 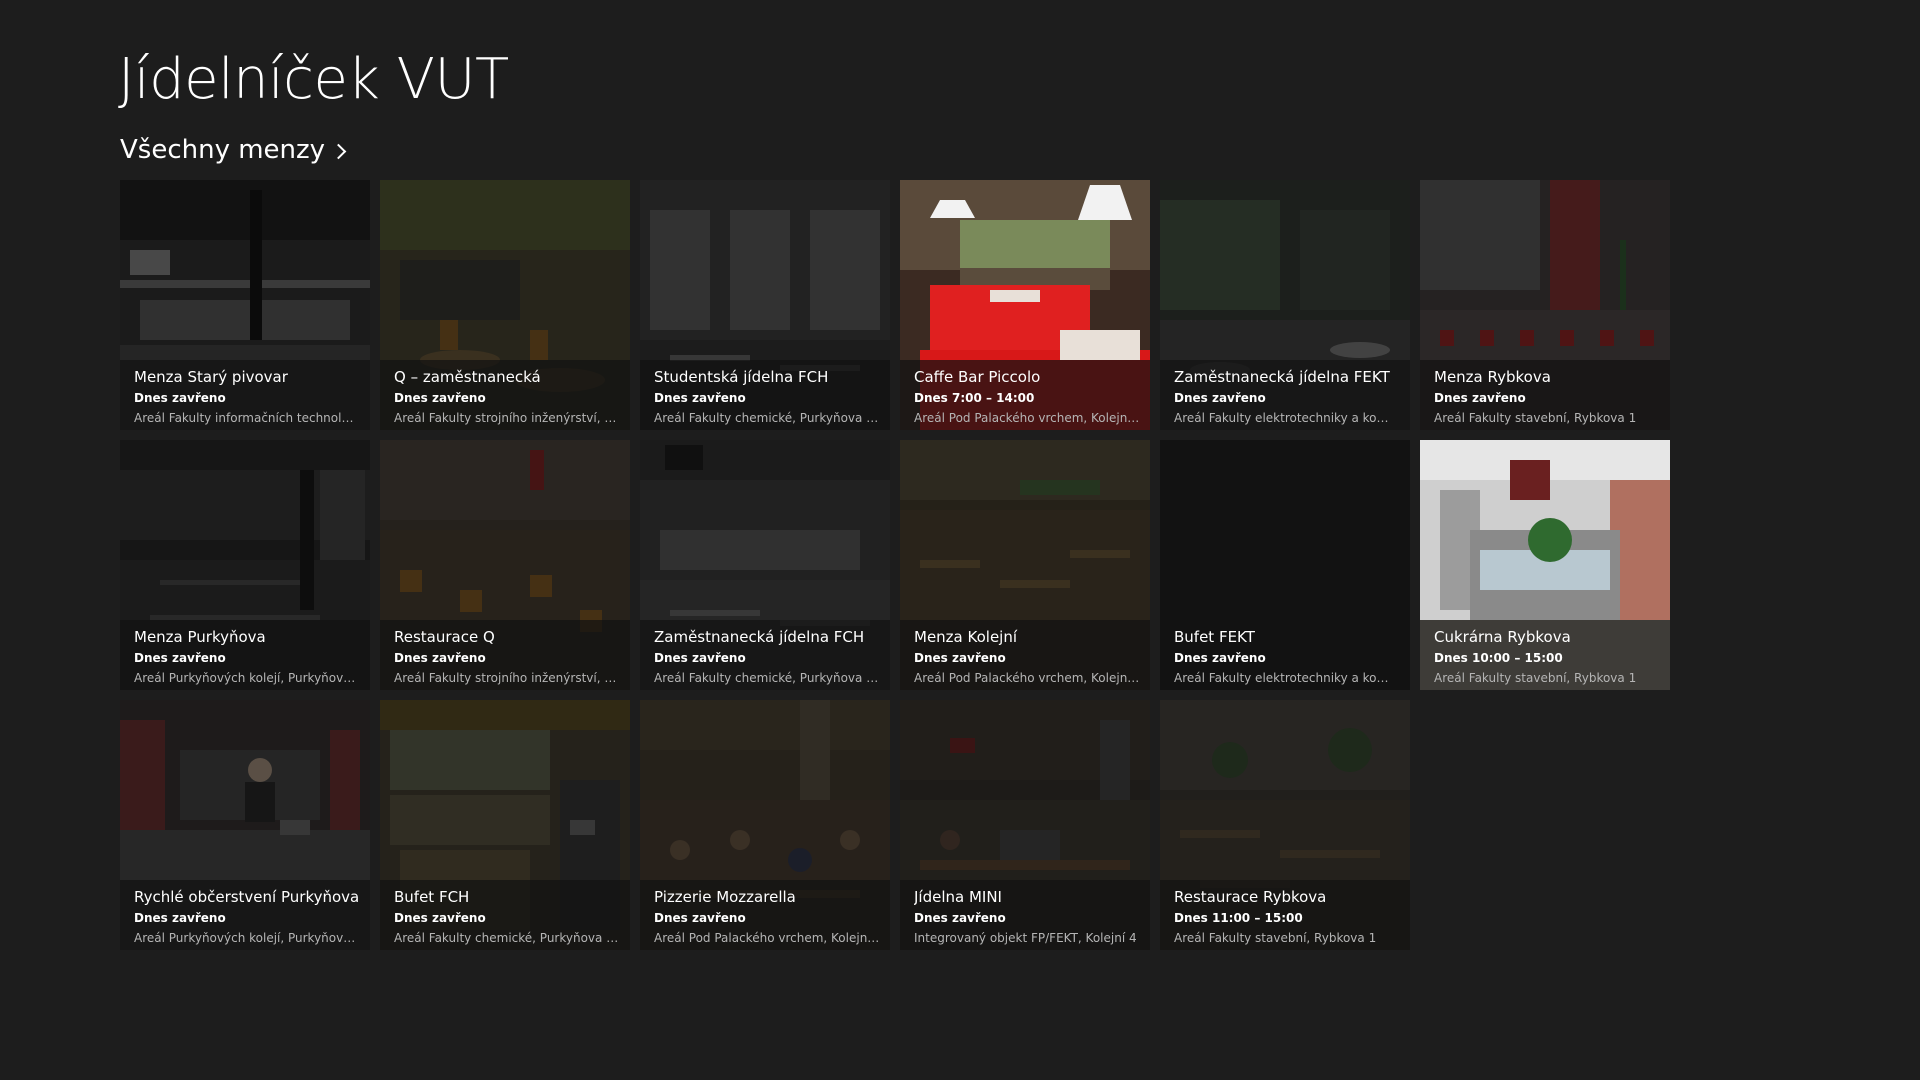 What do you see at coordinates (1214, 637) in the screenshot?
I see `canteen-name: Bufet FEKT` at bounding box center [1214, 637].